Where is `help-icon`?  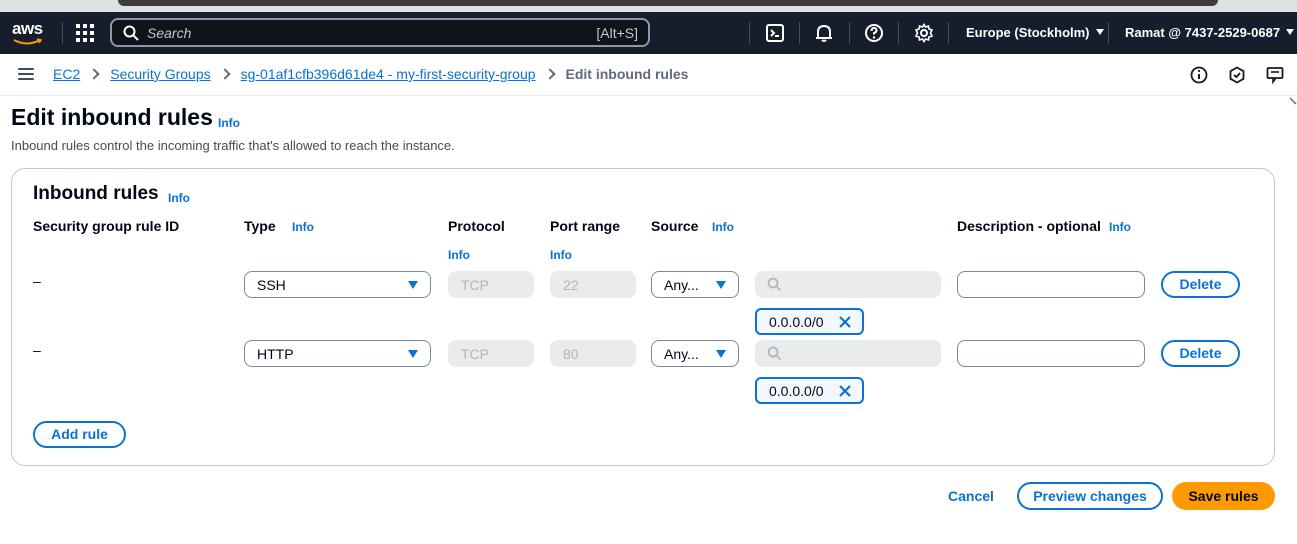 help-icon is located at coordinates (874, 33).